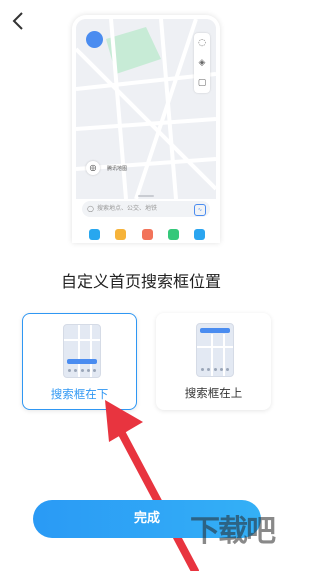  Describe the element at coordinates (94, 39) in the screenshot. I see `avatar` at that location.